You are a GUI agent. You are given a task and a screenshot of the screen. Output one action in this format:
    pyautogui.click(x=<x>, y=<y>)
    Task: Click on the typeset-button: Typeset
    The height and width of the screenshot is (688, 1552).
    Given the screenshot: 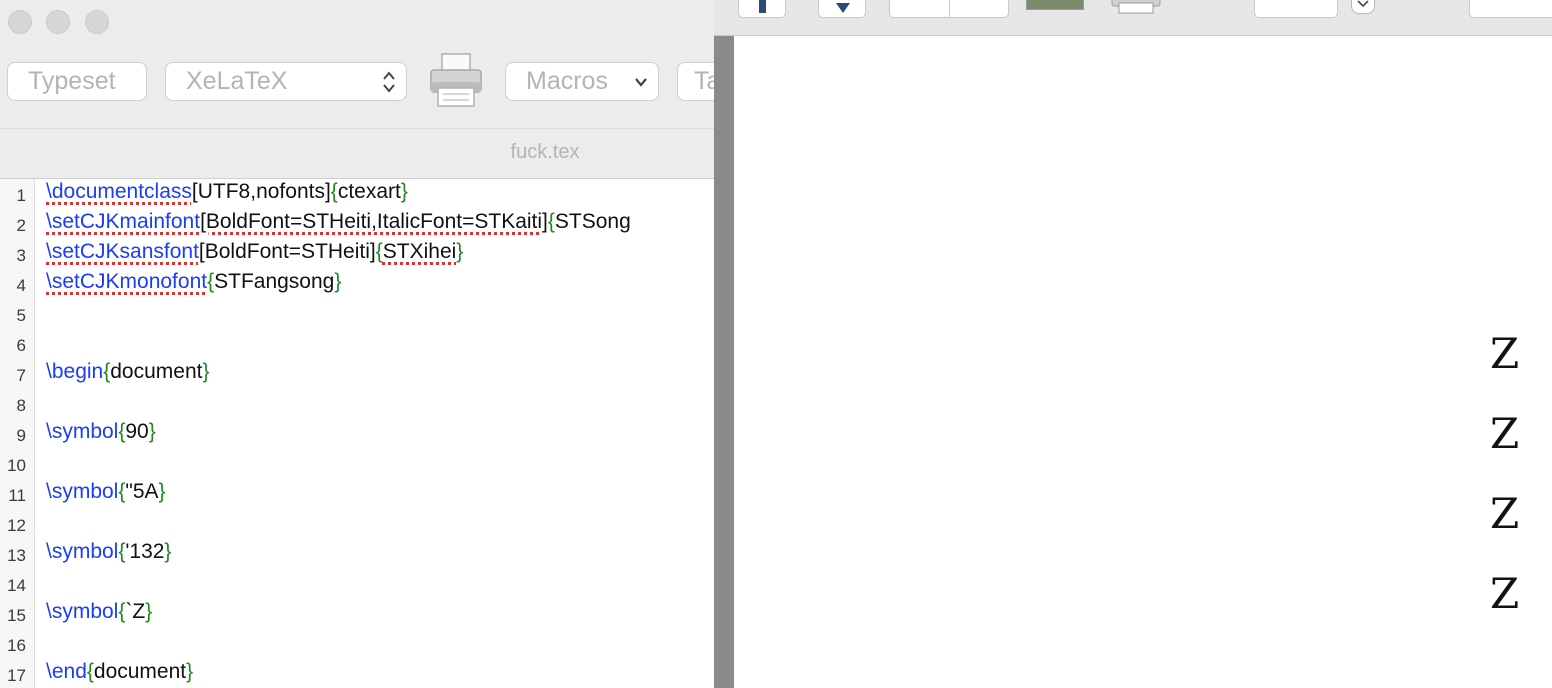 What is the action you would take?
    pyautogui.click(x=77, y=81)
    